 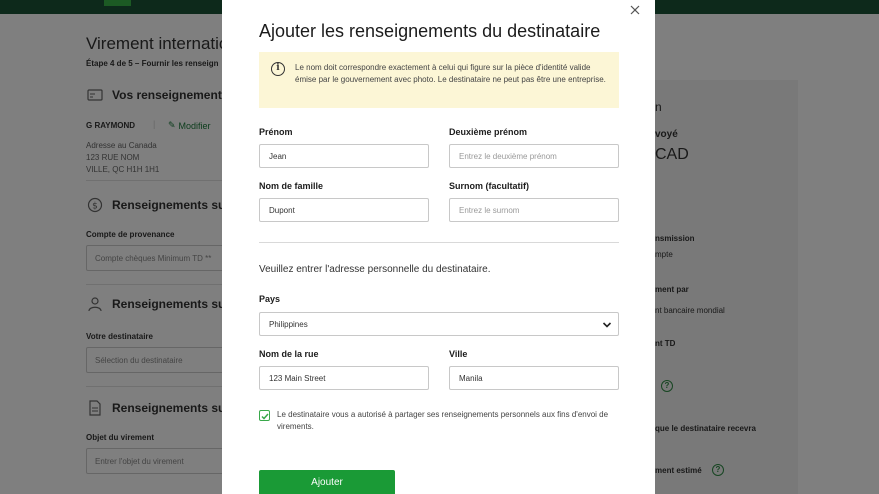 What do you see at coordinates (344, 156) in the screenshot?
I see `prenom-input` at bounding box center [344, 156].